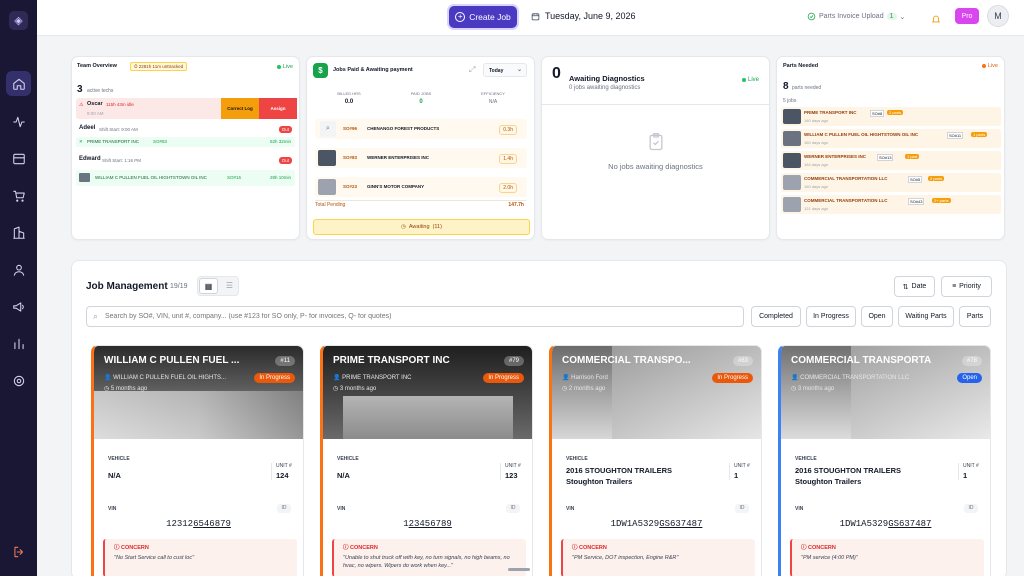 The width and height of the screenshot is (1024, 576). What do you see at coordinates (122, 160) in the screenshot?
I see `shift-start: Shift Start: 1:16 PM` at bounding box center [122, 160].